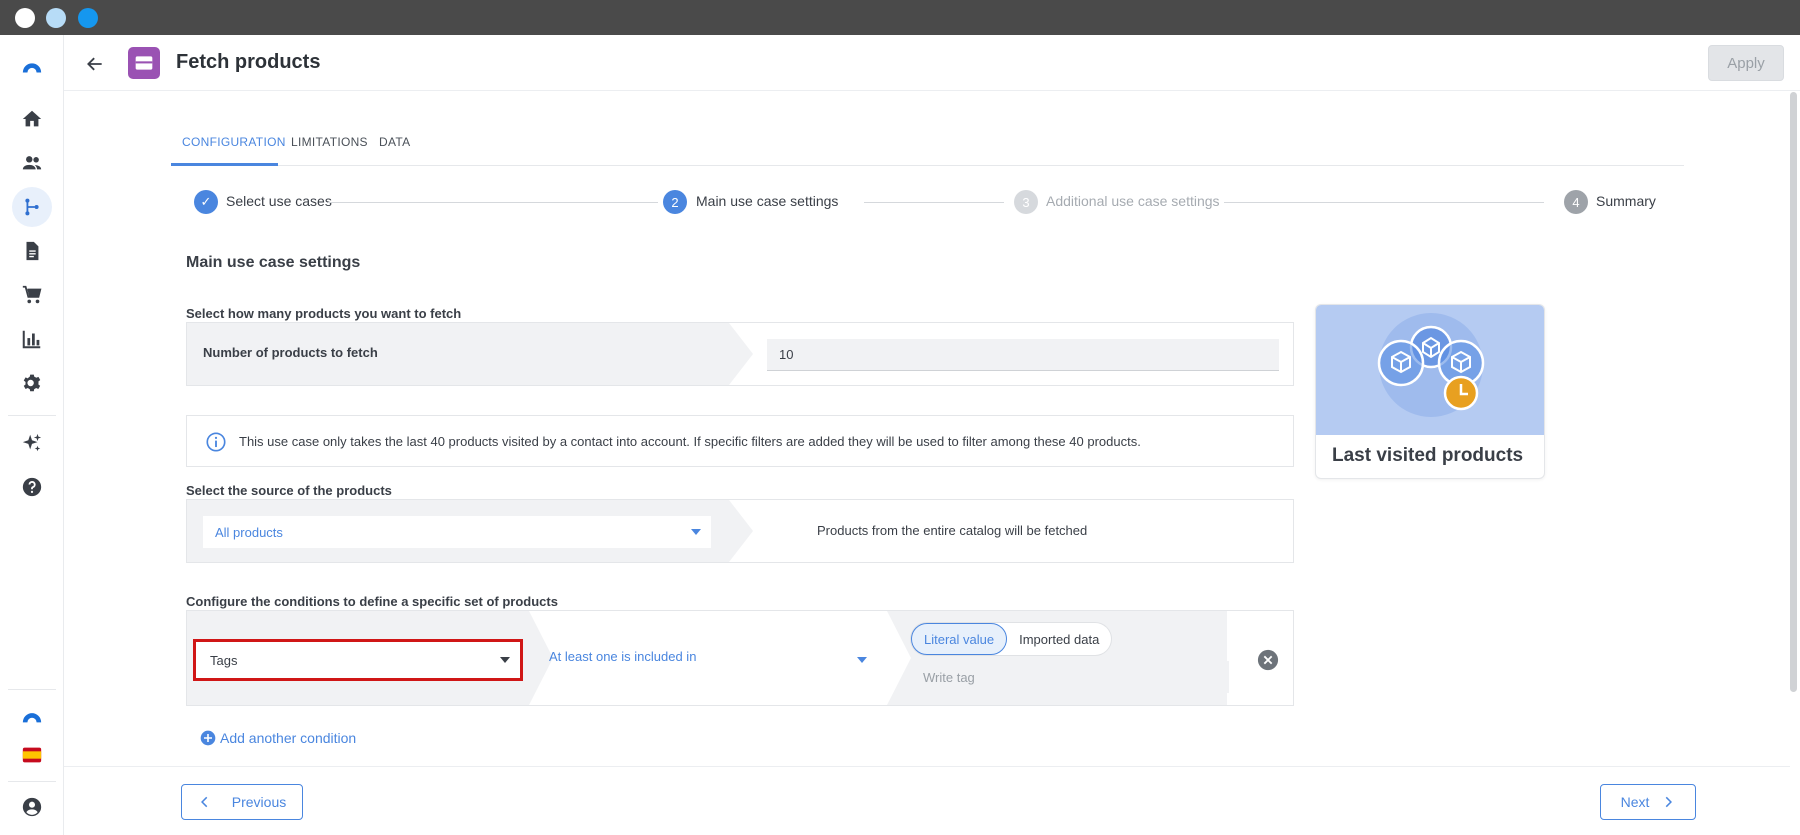  I want to click on step-2-number: 2, so click(675, 202).